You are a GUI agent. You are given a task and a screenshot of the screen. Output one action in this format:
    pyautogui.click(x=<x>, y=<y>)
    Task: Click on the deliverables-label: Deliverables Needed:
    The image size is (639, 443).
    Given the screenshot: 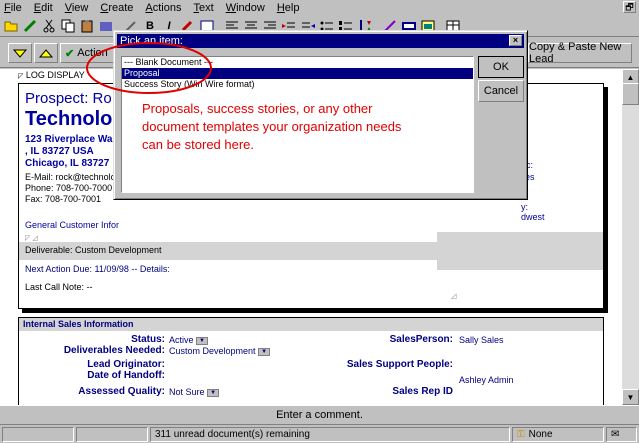 What is the action you would take?
    pyautogui.click(x=114, y=350)
    